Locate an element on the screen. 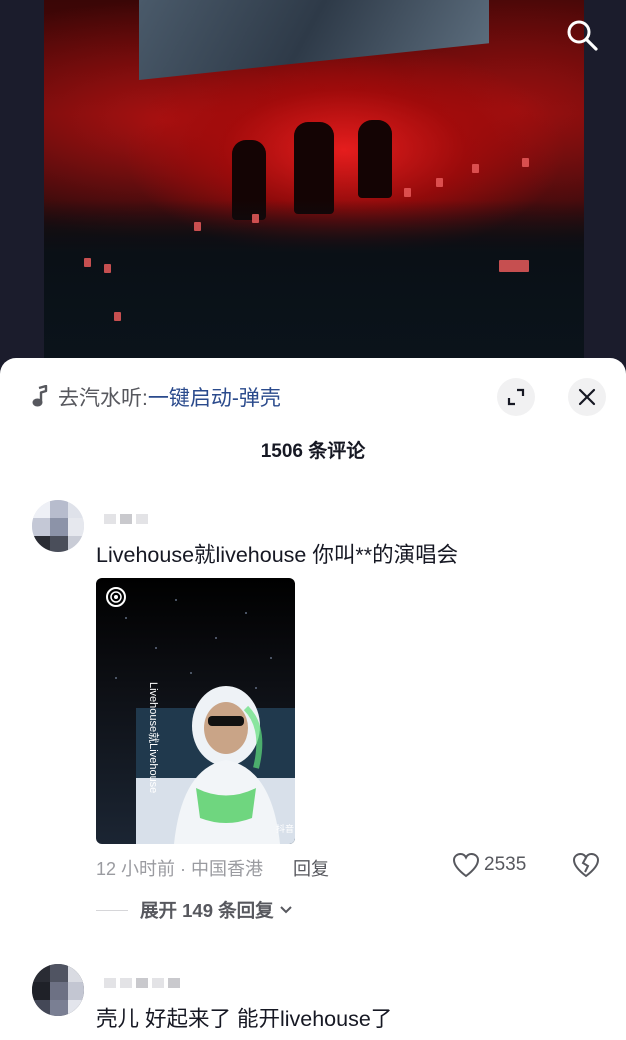 Image resolution: width=626 pixels, height=1040 pixels. music-prefix: 去汽水听: is located at coordinates (103, 398).